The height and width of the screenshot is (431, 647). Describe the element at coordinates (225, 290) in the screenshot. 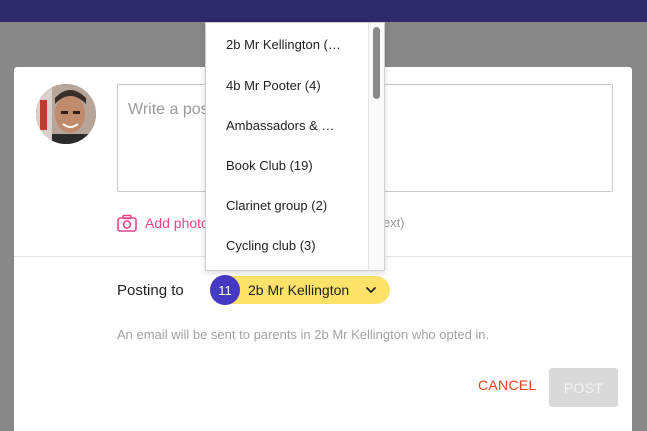

I see `member-count-badge: 11` at that location.